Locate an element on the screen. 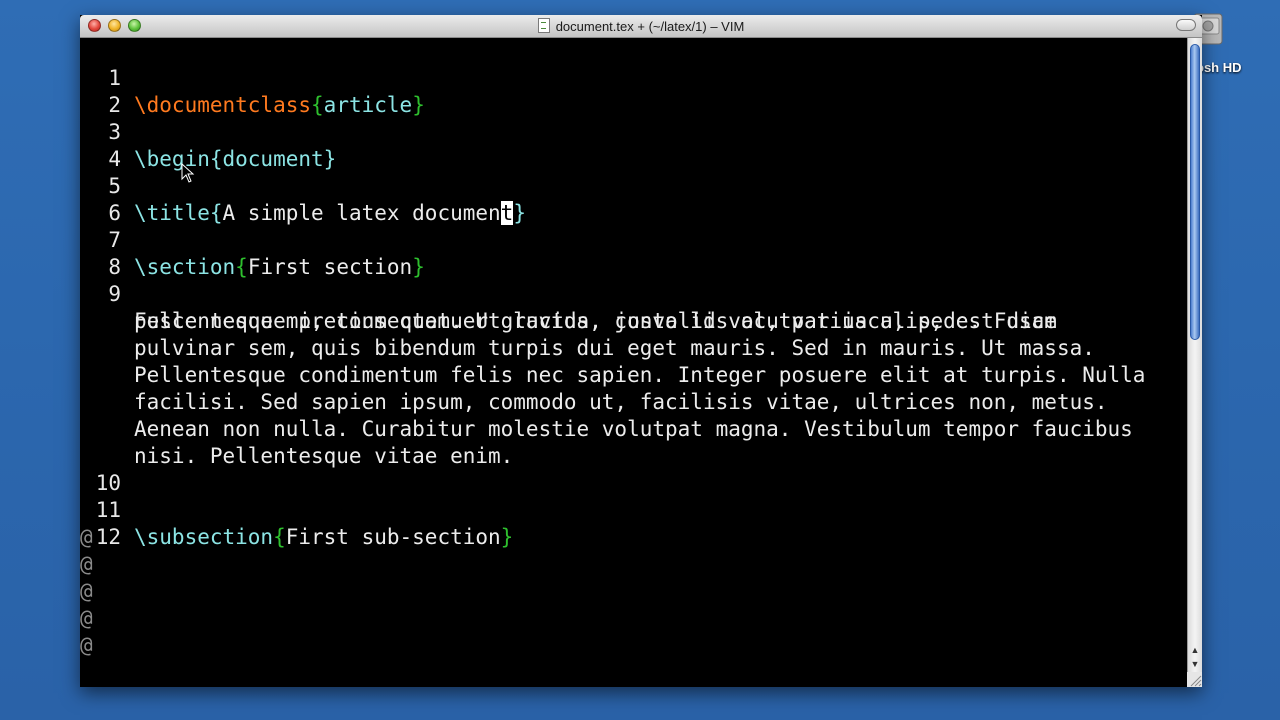  command-argument: A simple latex documen is located at coordinates (361, 213).